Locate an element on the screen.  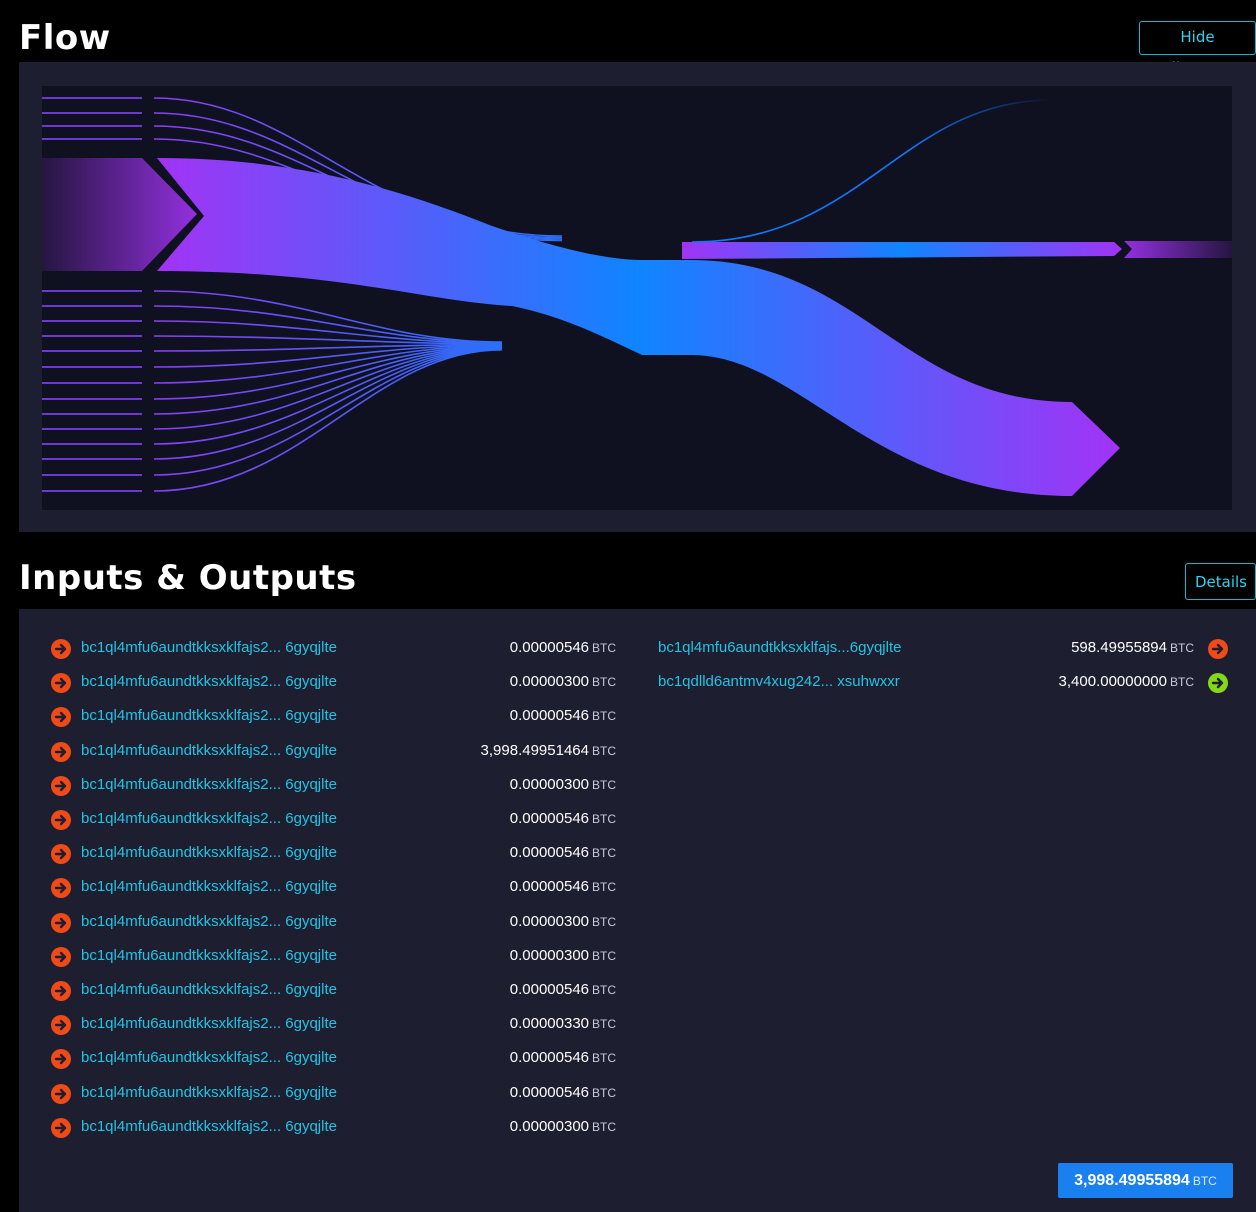
flow-title: Flow is located at coordinates (65, 38).